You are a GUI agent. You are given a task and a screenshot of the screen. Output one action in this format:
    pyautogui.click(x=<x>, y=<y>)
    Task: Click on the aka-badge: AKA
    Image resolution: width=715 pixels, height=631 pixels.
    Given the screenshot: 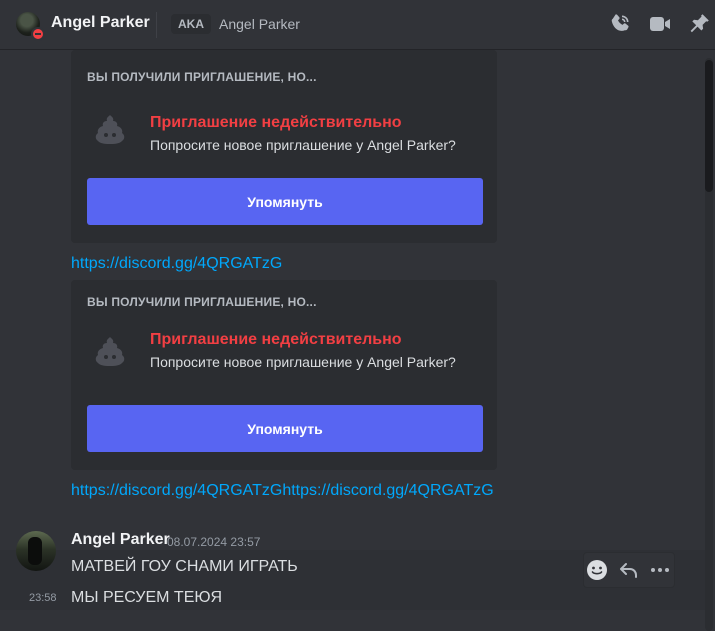 What is the action you would take?
    pyautogui.click(x=191, y=24)
    